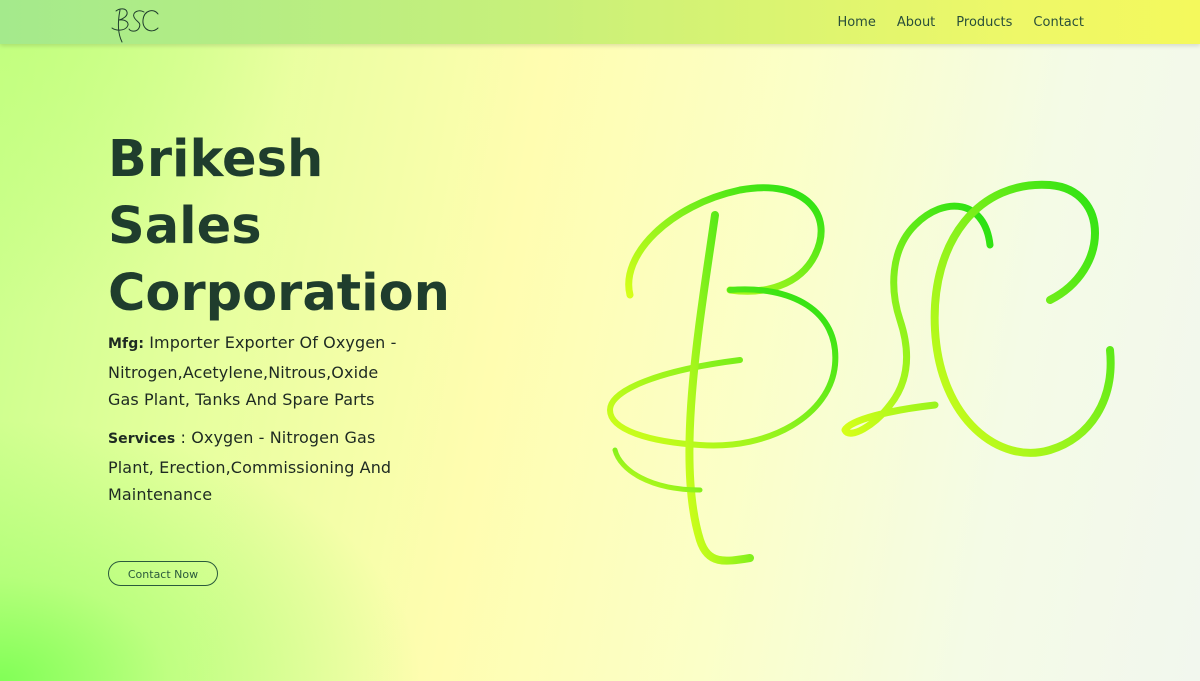  Describe the element at coordinates (136, 24) in the screenshot. I see `brand-logo` at that location.